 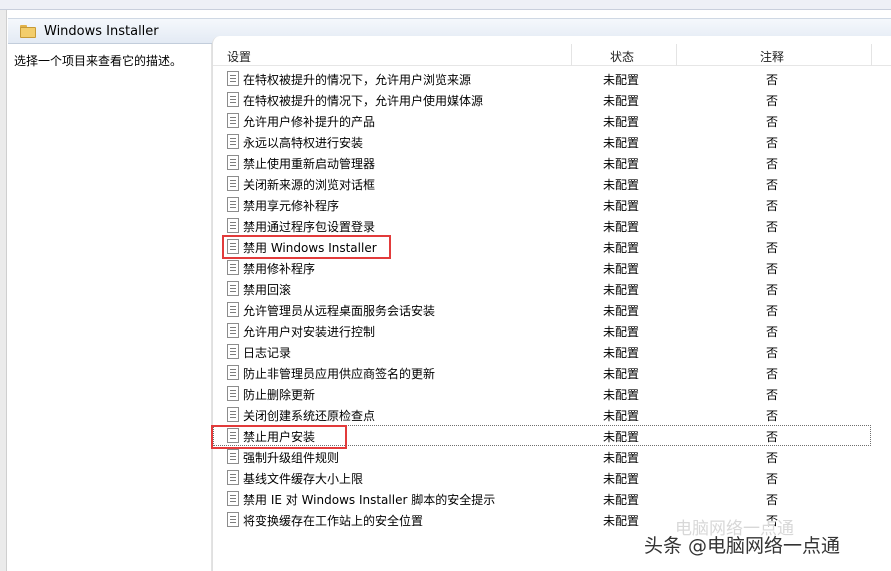 What do you see at coordinates (552, 309) in the screenshot?
I see `policy-row: 允许管理员从远程桌面服务会话安装 未配置 否` at bounding box center [552, 309].